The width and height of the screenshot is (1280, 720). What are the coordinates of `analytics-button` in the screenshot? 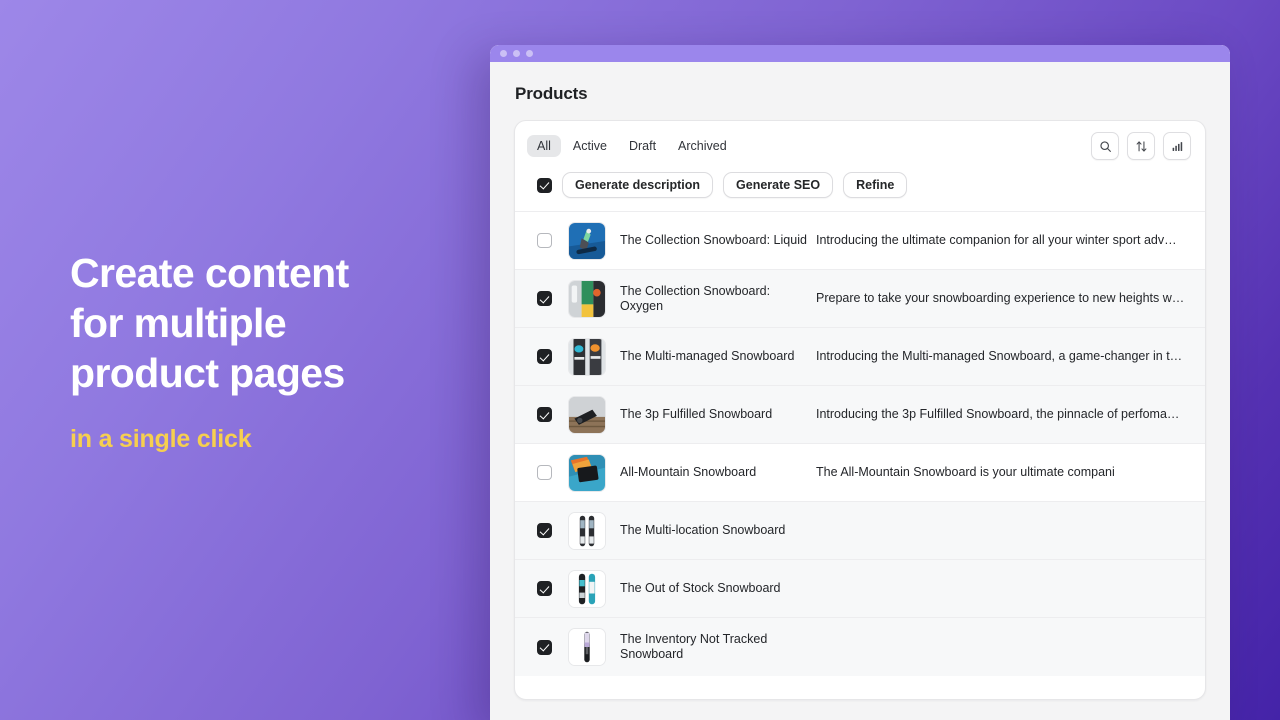 It's located at (1177, 146).